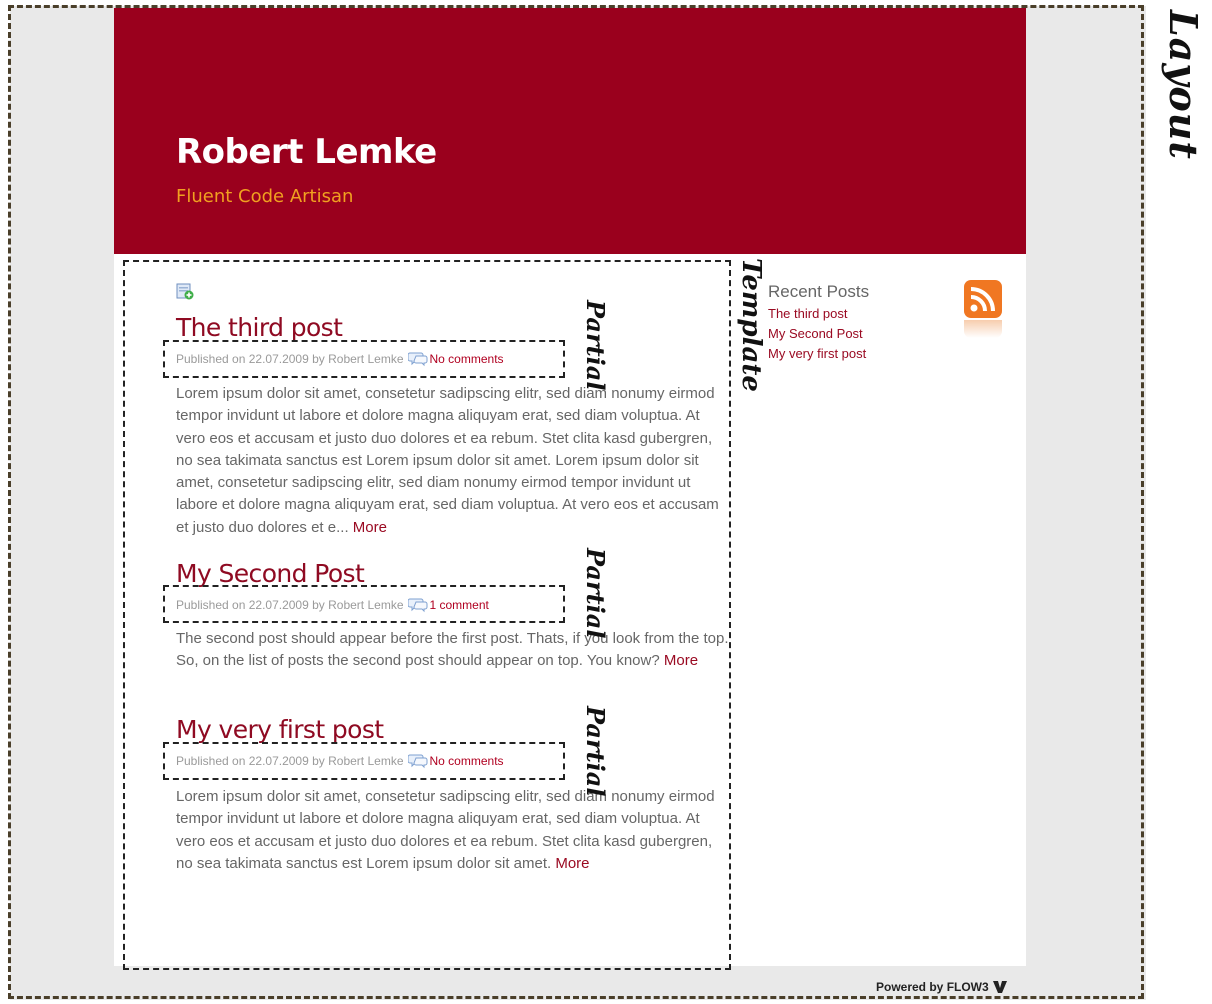 The width and height of the screenshot is (1212, 1004). I want to click on sidebar-title: Recent Posts, so click(819, 291).